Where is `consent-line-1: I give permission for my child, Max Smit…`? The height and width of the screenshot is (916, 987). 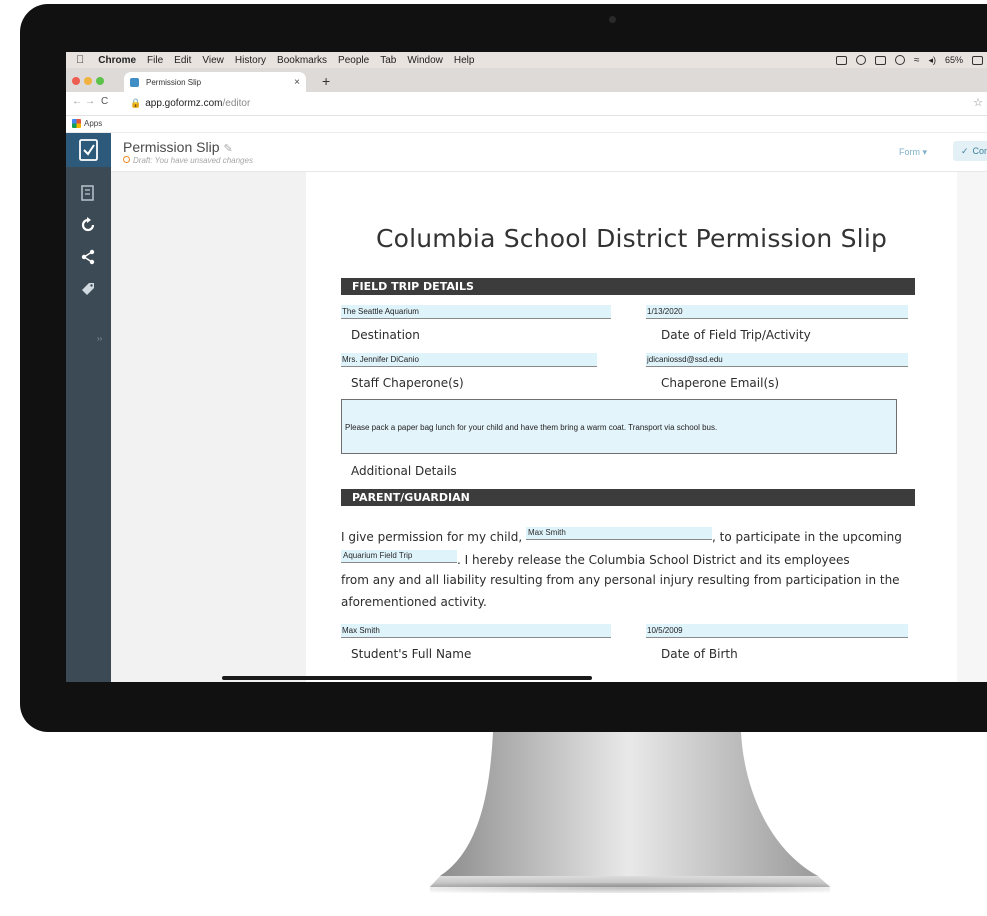
consent-line-1: I give permission for my child, Max Smit… is located at coordinates (631, 535).